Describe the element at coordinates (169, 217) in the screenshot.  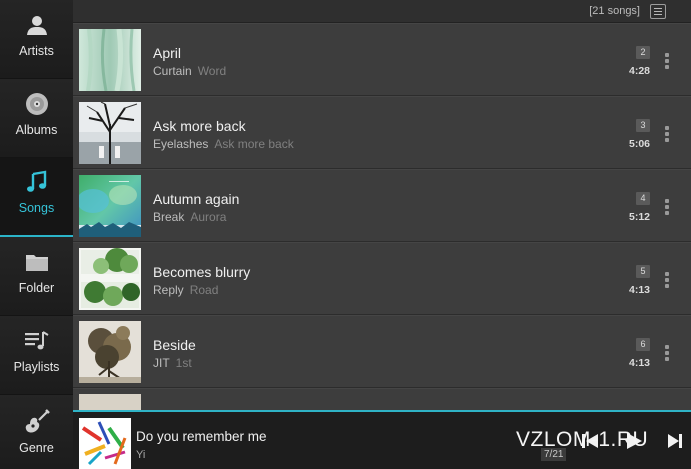
I see `song-artist: Break` at that location.